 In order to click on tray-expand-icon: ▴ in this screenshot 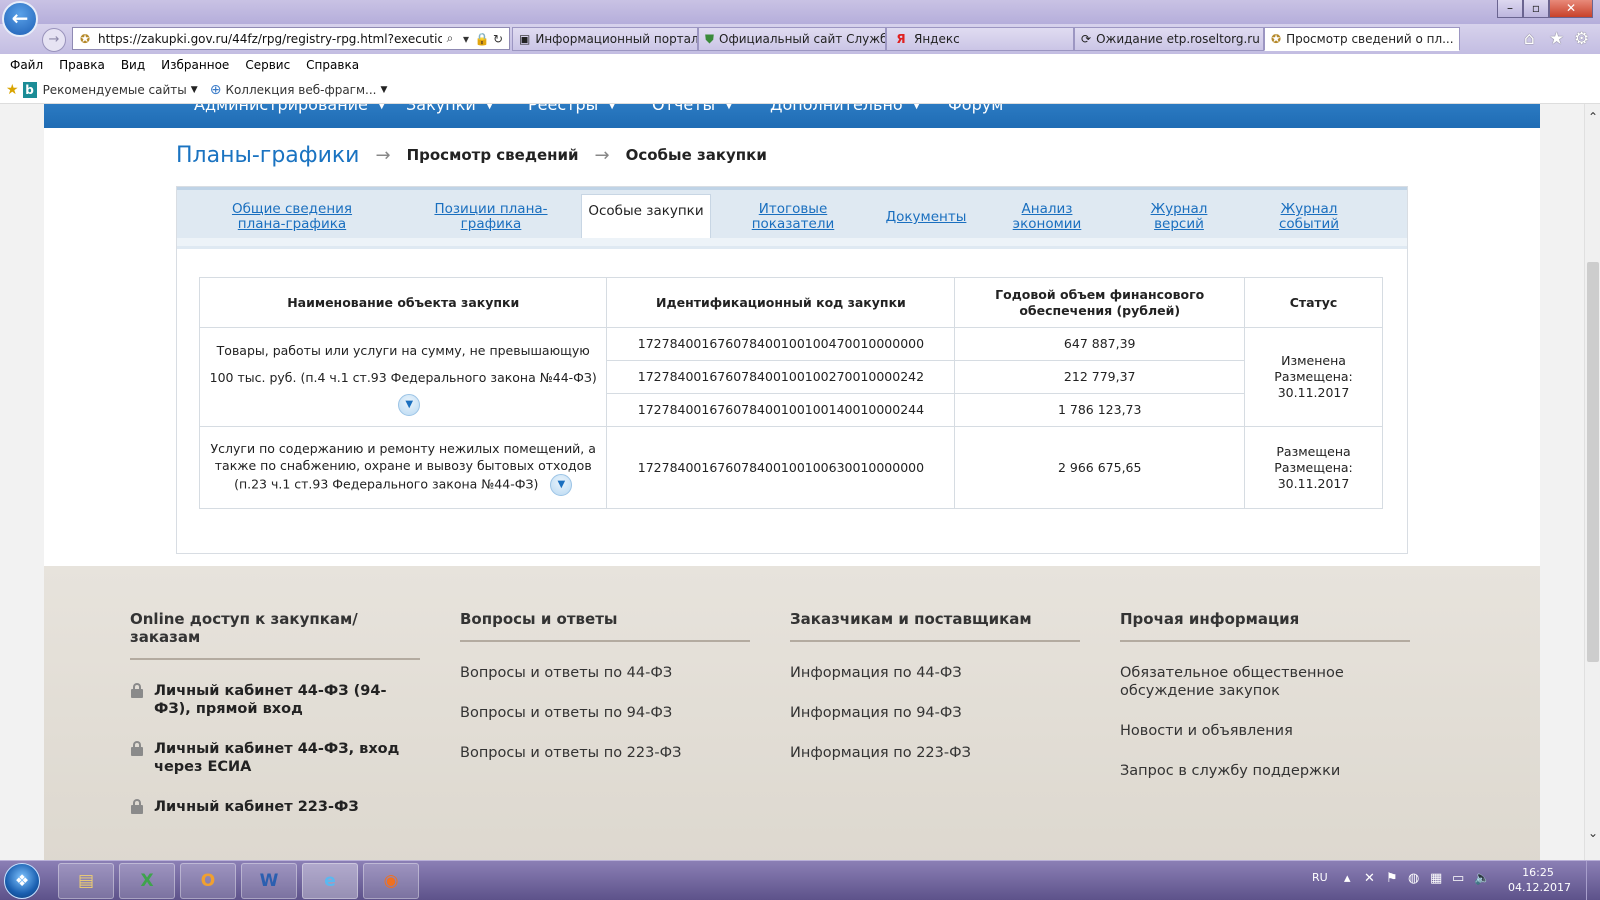, I will do `click(1347, 878)`.